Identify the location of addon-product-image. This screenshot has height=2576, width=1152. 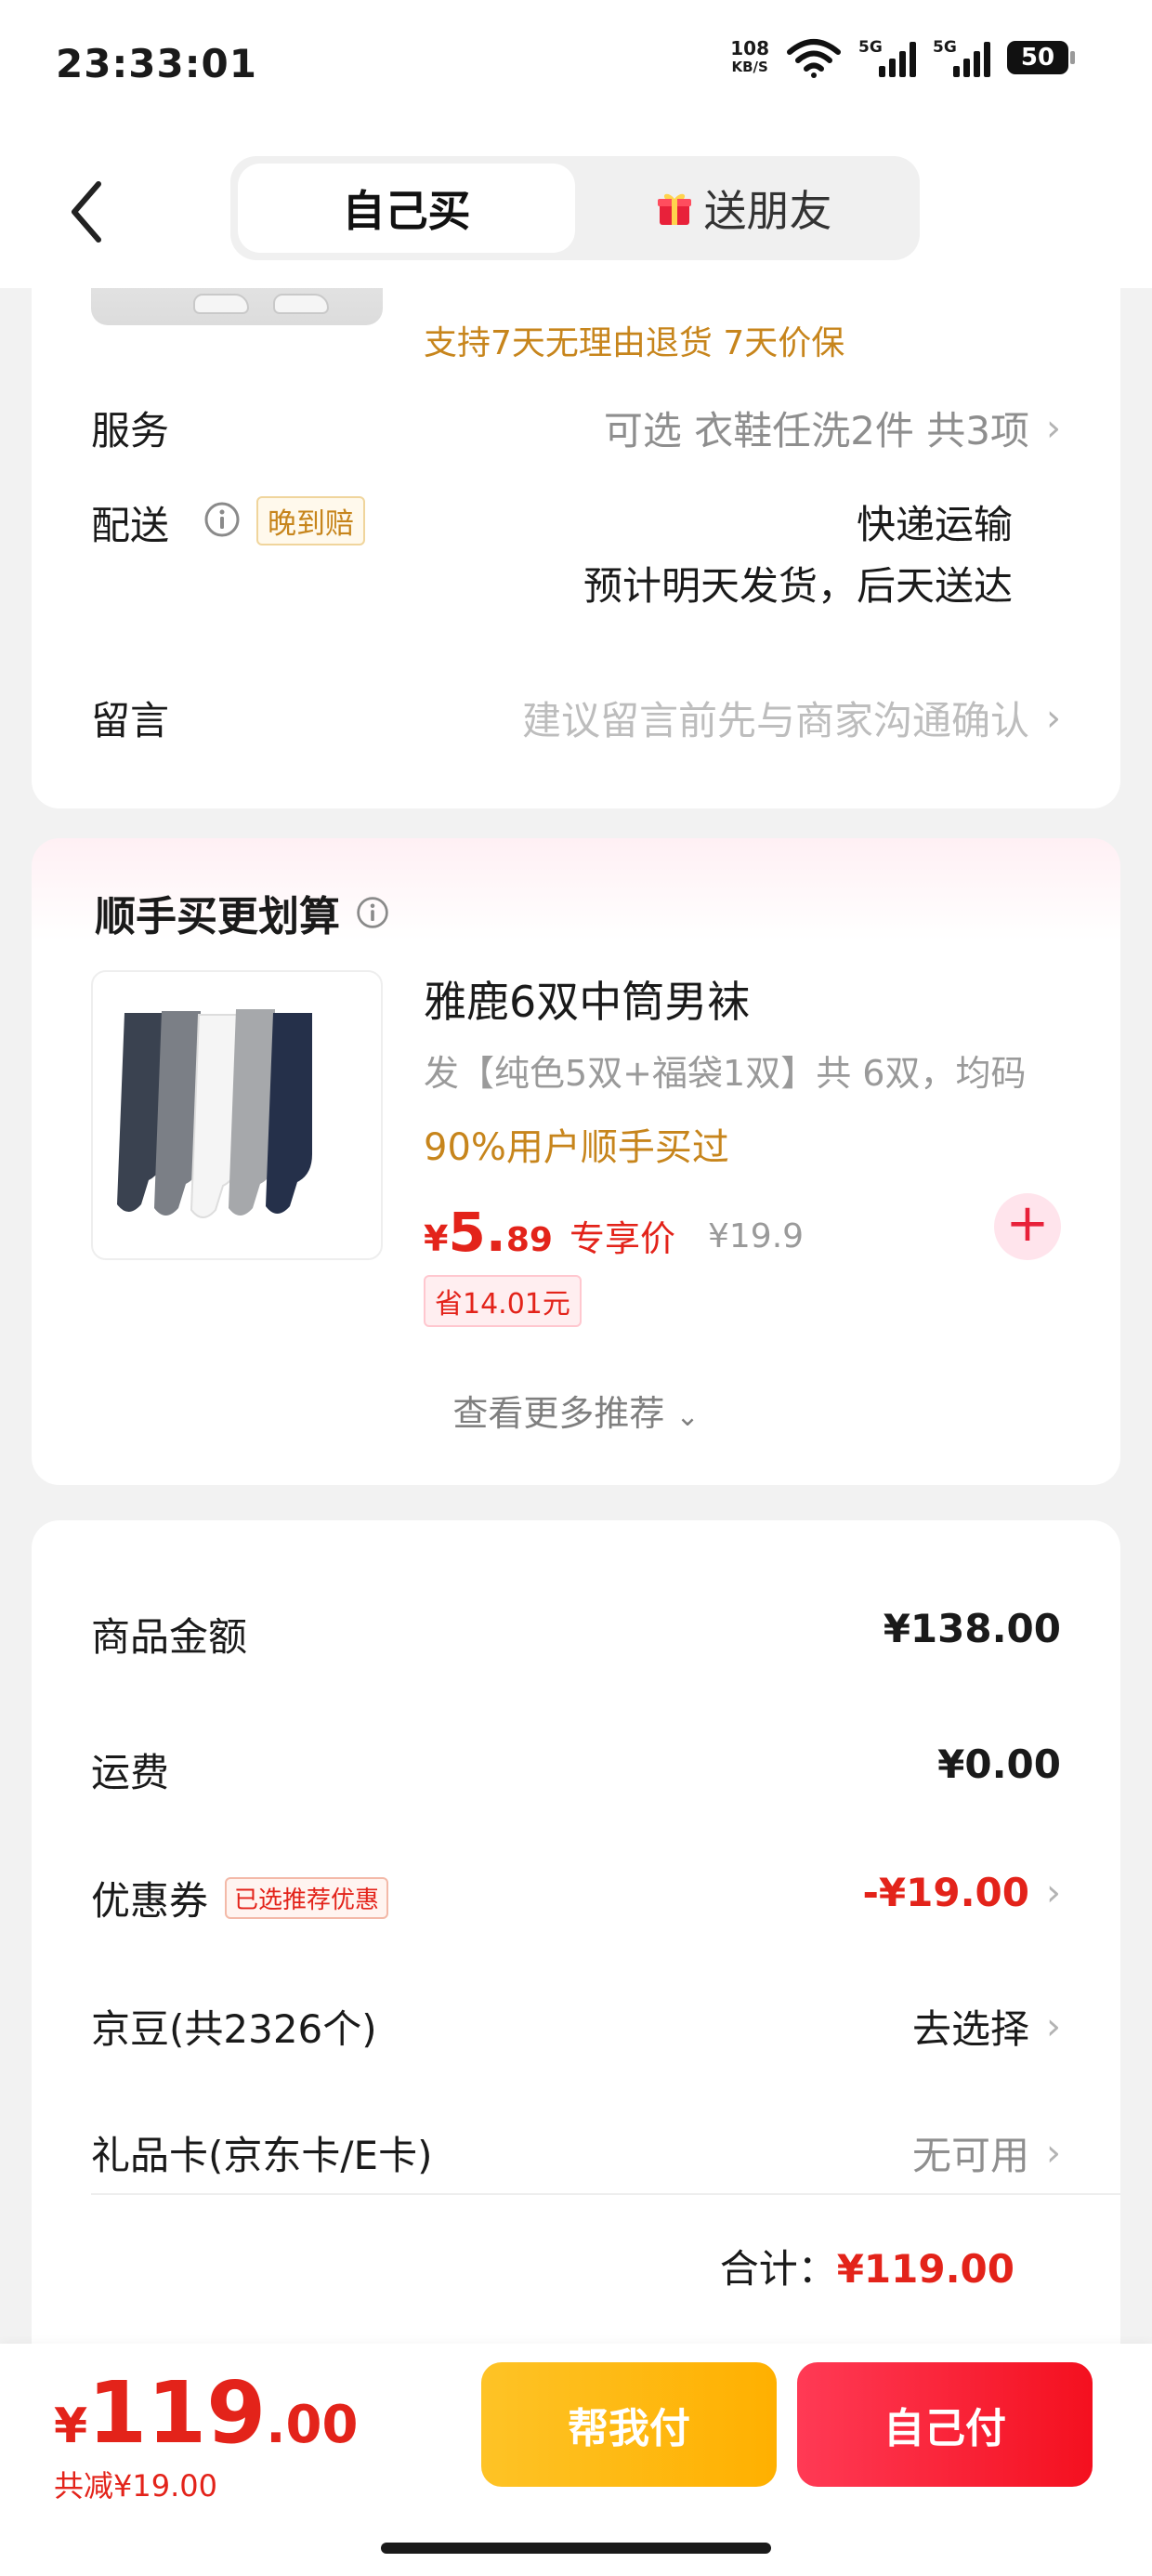
(237, 1115).